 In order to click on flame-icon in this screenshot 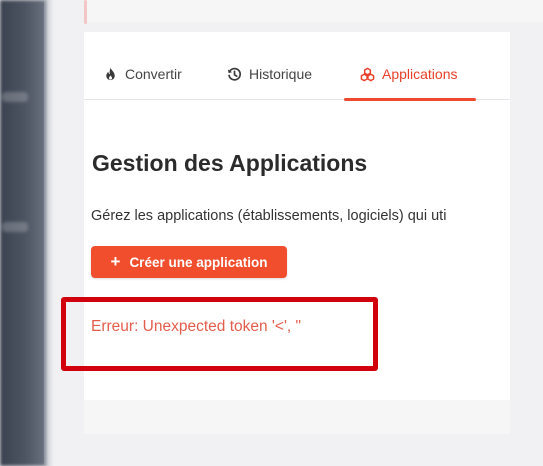, I will do `click(110, 74)`.